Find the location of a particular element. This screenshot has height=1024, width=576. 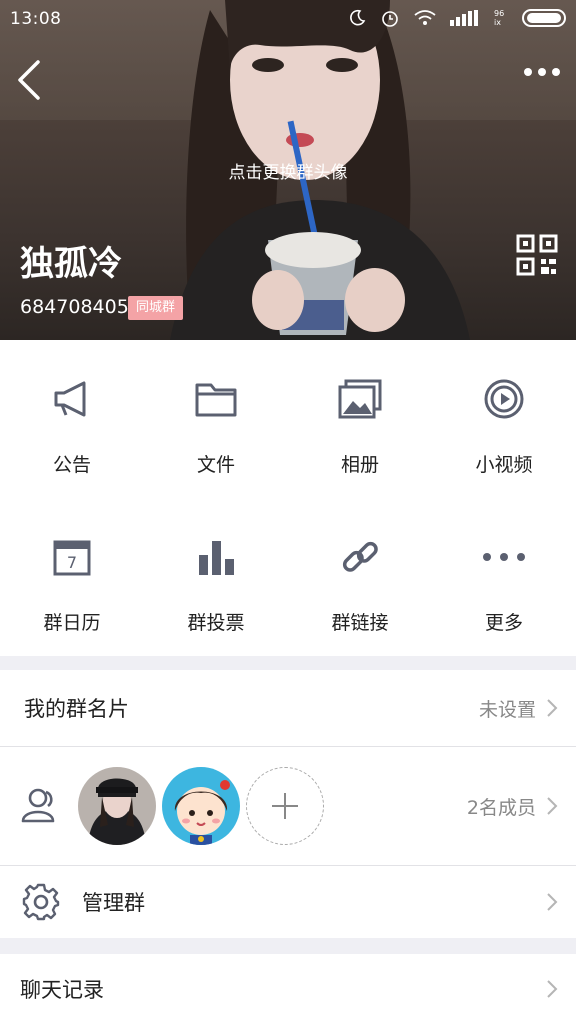

my-group-card-value-wrap: 未设置 is located at coordinates (518, 708).